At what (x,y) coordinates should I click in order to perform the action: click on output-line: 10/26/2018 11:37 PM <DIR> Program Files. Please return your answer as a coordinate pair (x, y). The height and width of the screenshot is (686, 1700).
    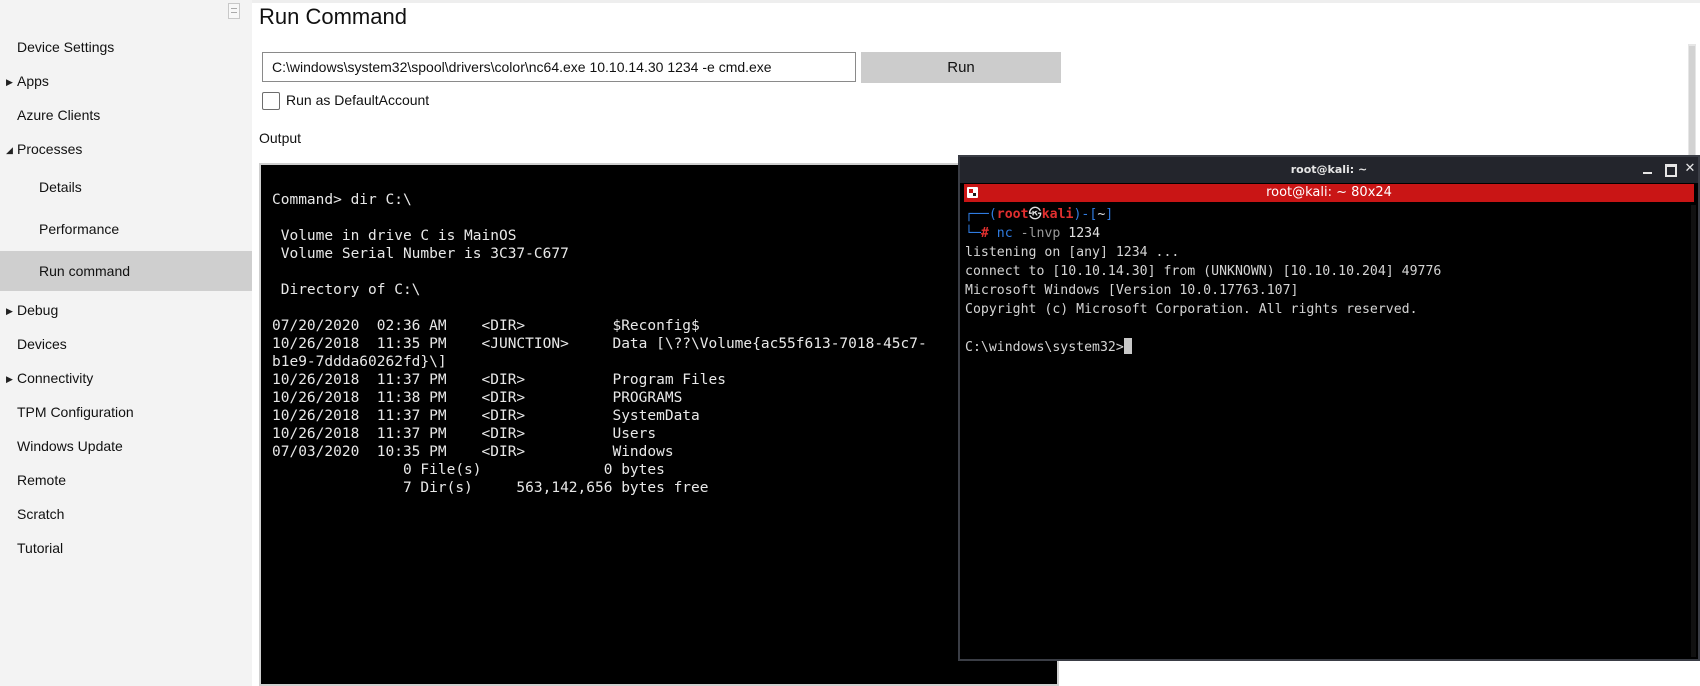
    Looking at the image, I should click on (499, 380).